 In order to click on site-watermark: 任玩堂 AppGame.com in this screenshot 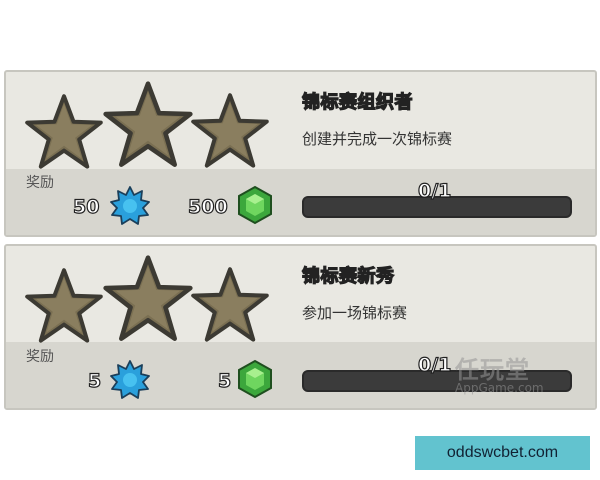, I will do `click(499, 372)`.